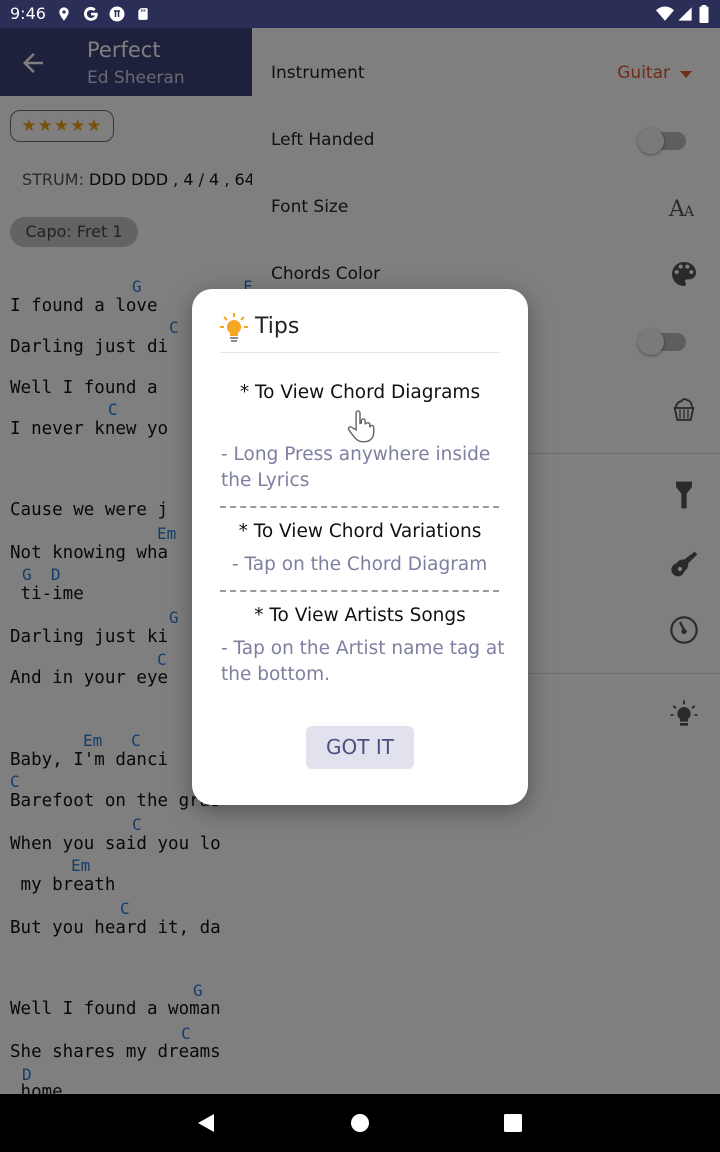  What do you see at coordinates (685, 14) in the screenshot?
I see `signal-icon` at bounding box center [685, 14].